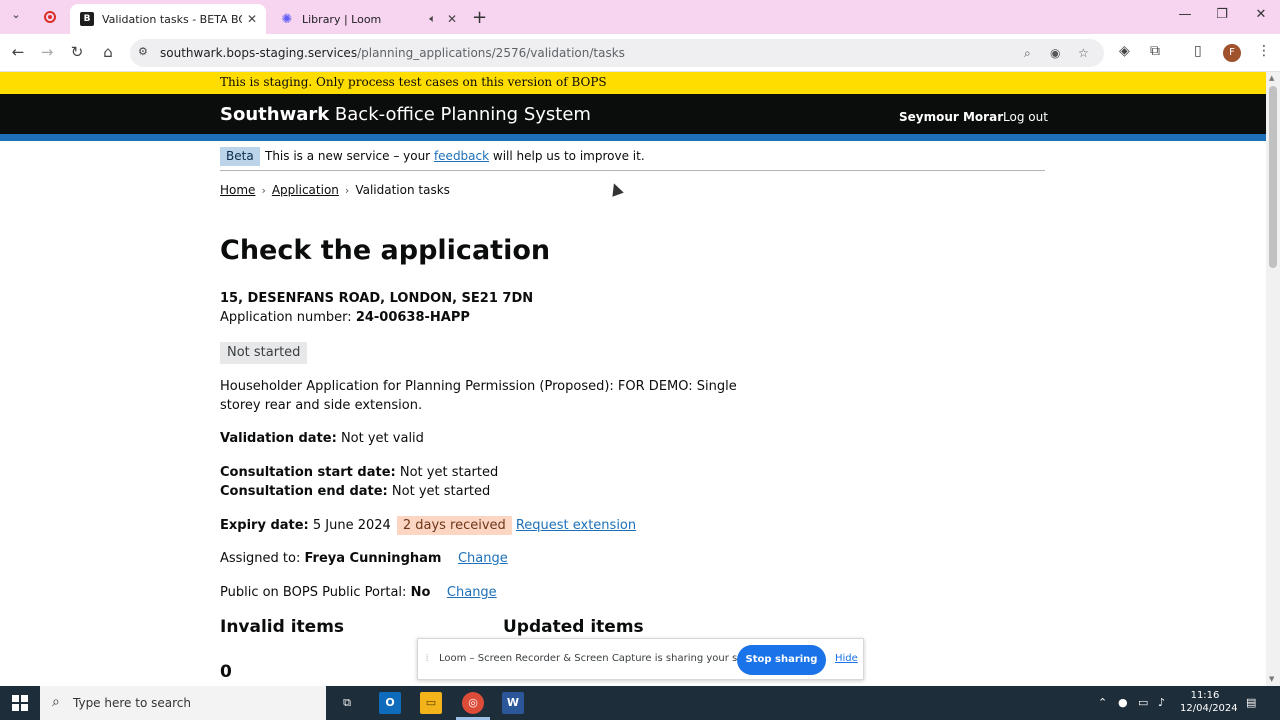 This screenshot has height=720, width=1280. I want to click on recording-indicator-icon, so click(50, 17).